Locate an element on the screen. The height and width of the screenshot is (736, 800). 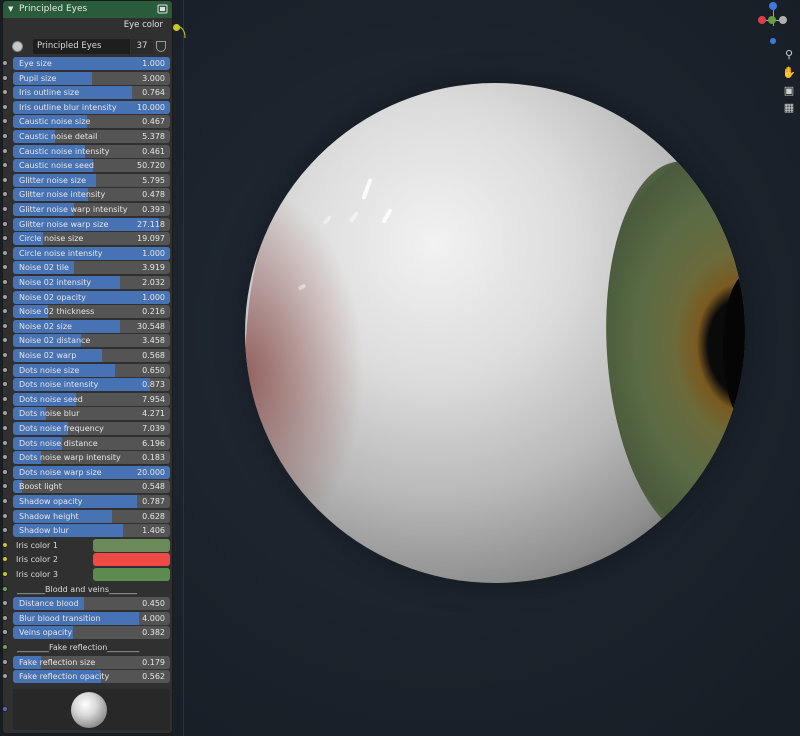
iris-color-row: Iris color 3 is located at coordinates (91, 574).